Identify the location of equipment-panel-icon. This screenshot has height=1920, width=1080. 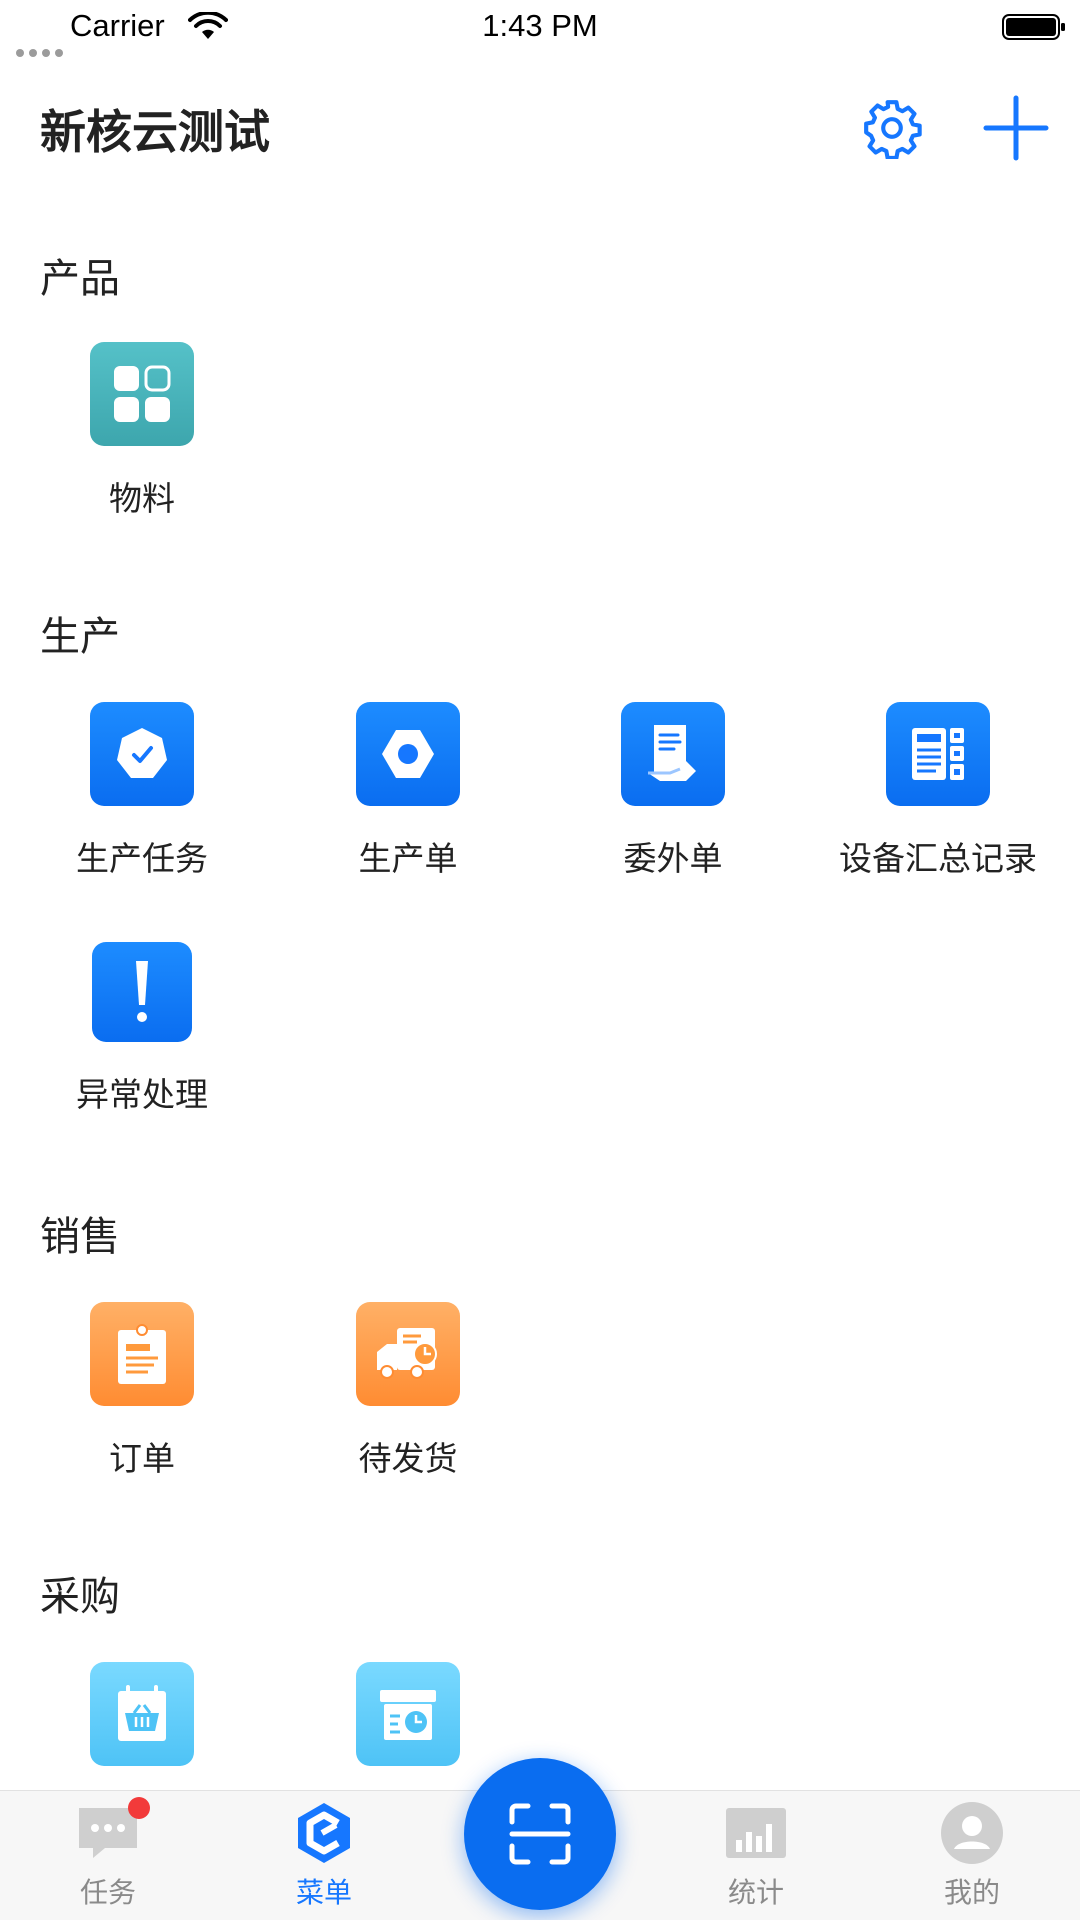
(938, 754).